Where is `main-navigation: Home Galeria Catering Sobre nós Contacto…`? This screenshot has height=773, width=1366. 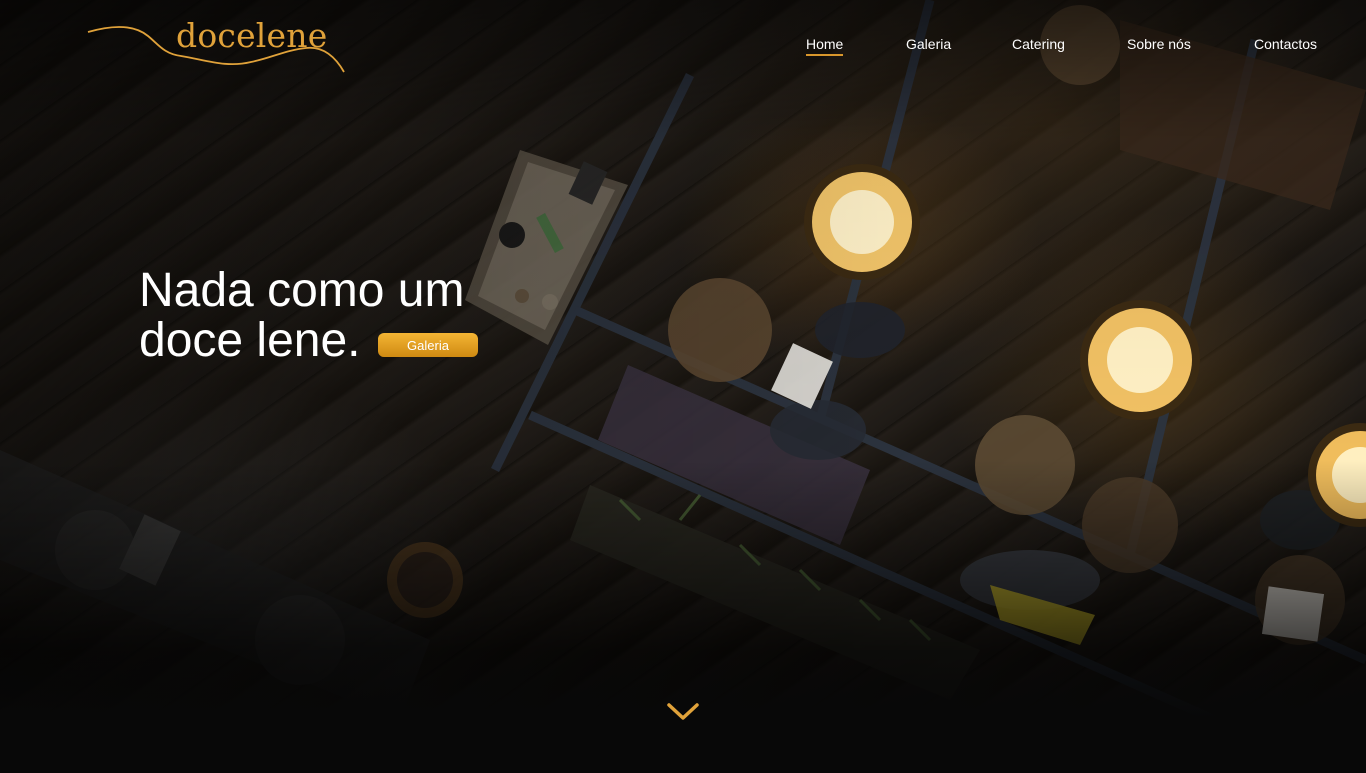
main-navigation: Home Galeria Catering Sobre nós Contacto… is located at coordinates (683, 48).